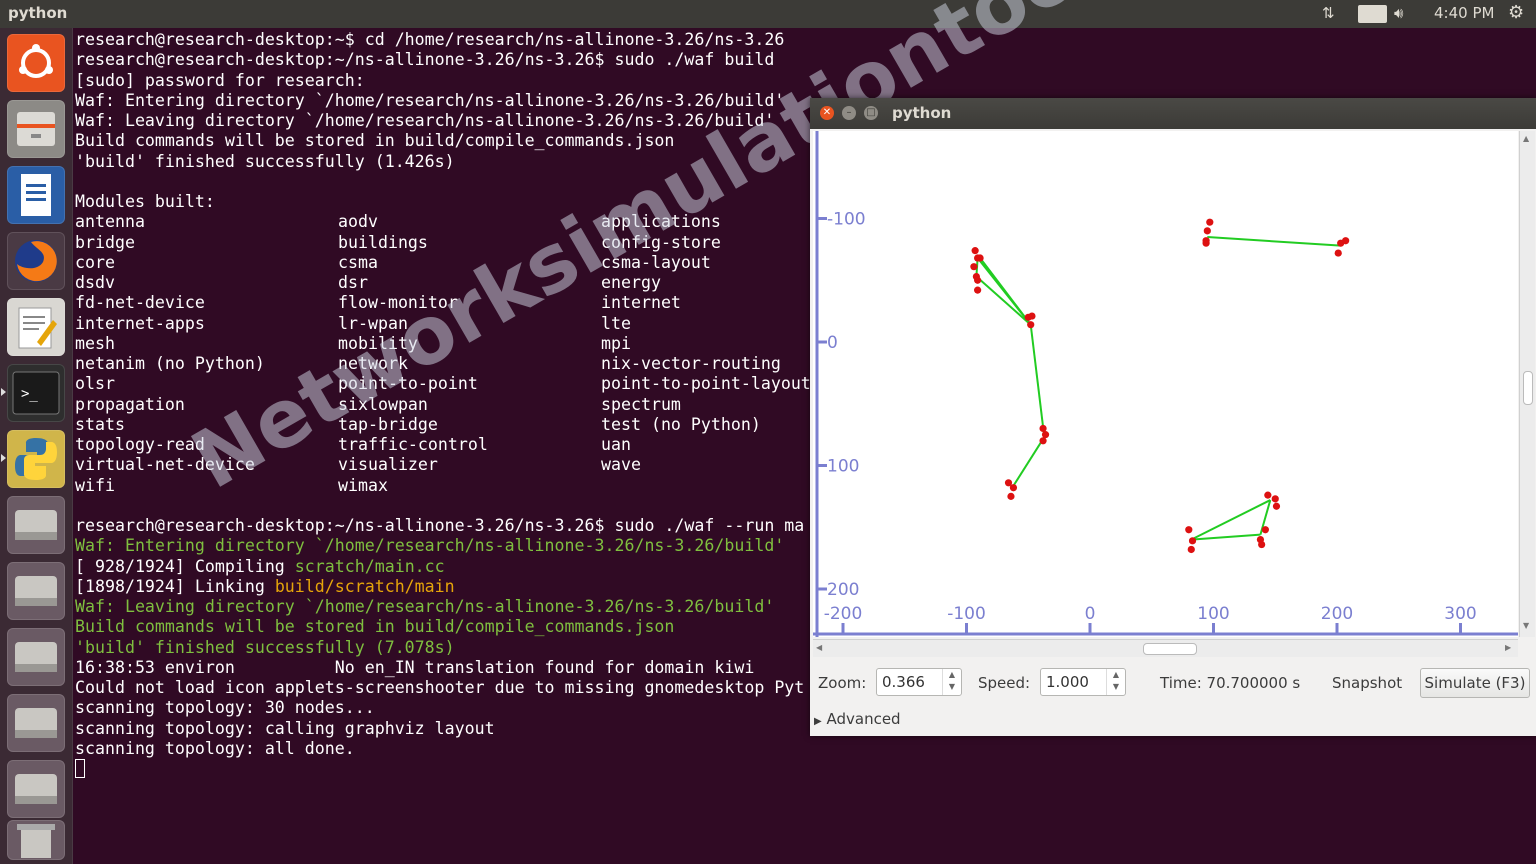 This screenshot has width=1536, height=864. I want to click on module-name: netanim (no Python), so click(170, 363).